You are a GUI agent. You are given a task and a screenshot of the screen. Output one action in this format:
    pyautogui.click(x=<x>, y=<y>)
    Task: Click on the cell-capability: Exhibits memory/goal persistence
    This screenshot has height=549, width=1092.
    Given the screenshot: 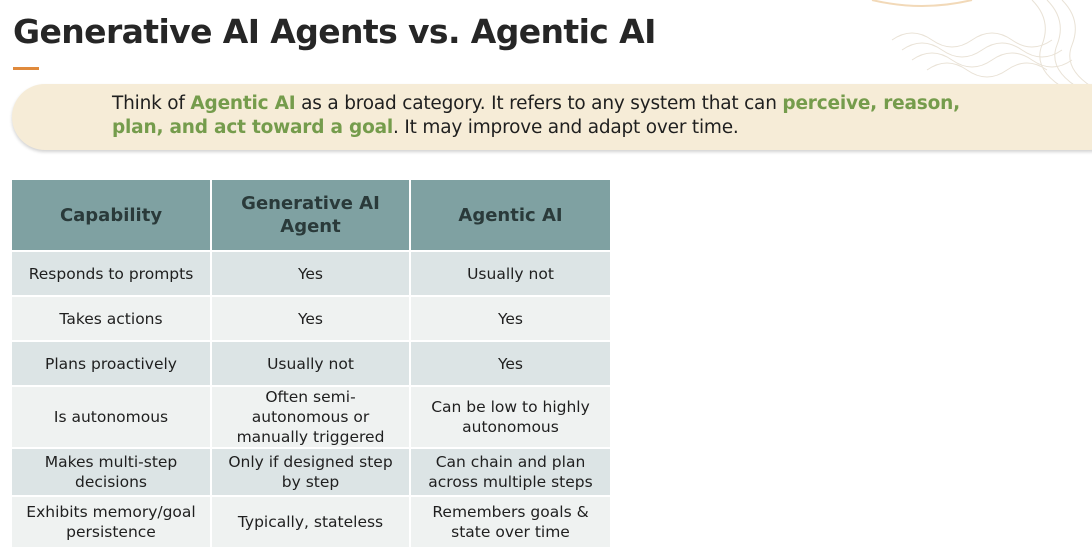 What is the action you would take?
    pyautogui.click(x=112, y=522)
    